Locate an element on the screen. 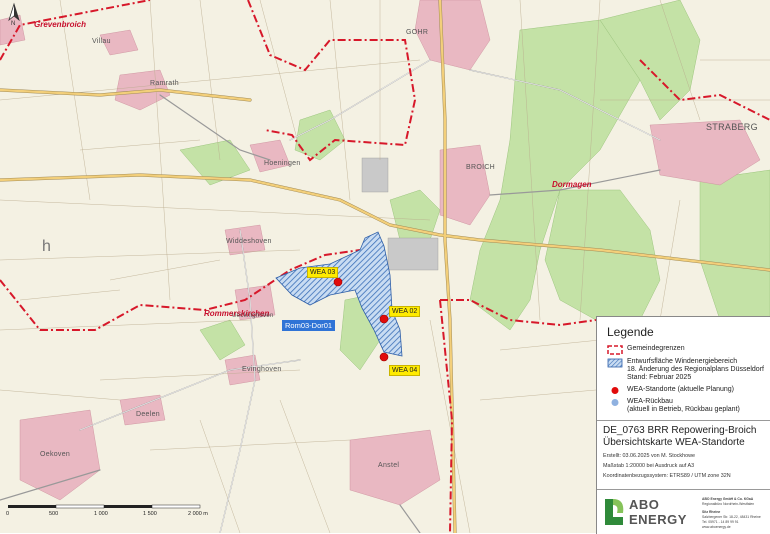 The image size is (770, 534). logo-line2: ENERGY is located at coordinates (658, 519).